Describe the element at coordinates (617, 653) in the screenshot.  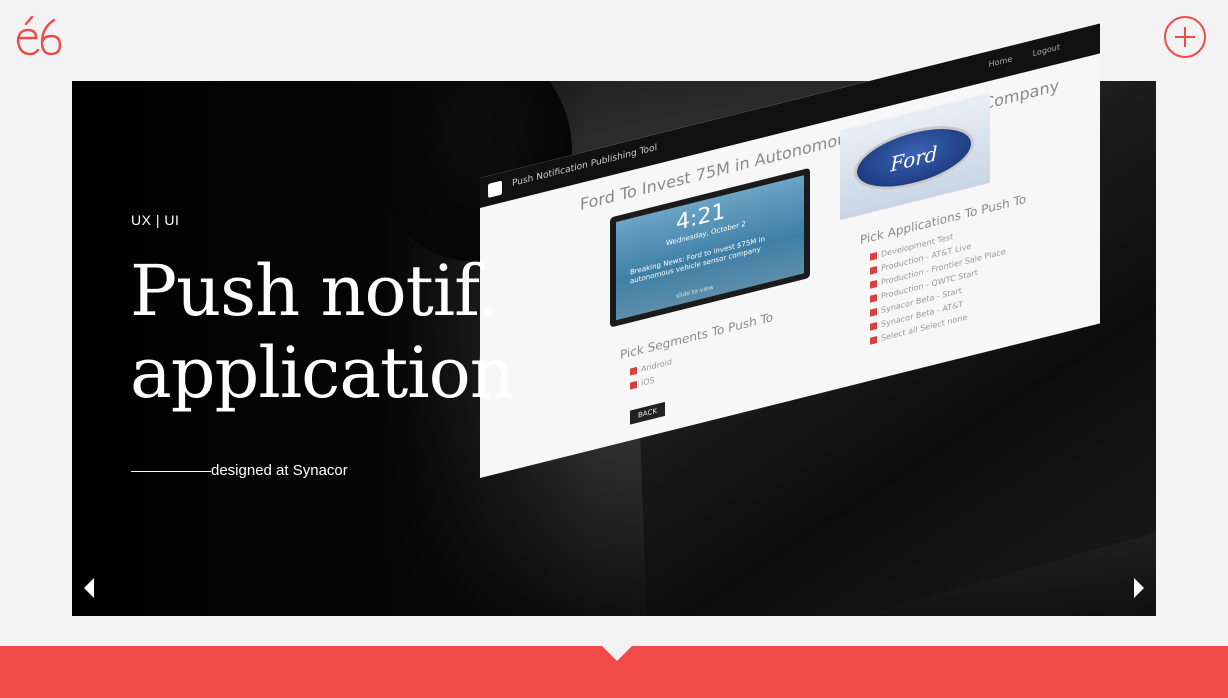
I see `down-notch-icon` at that location.